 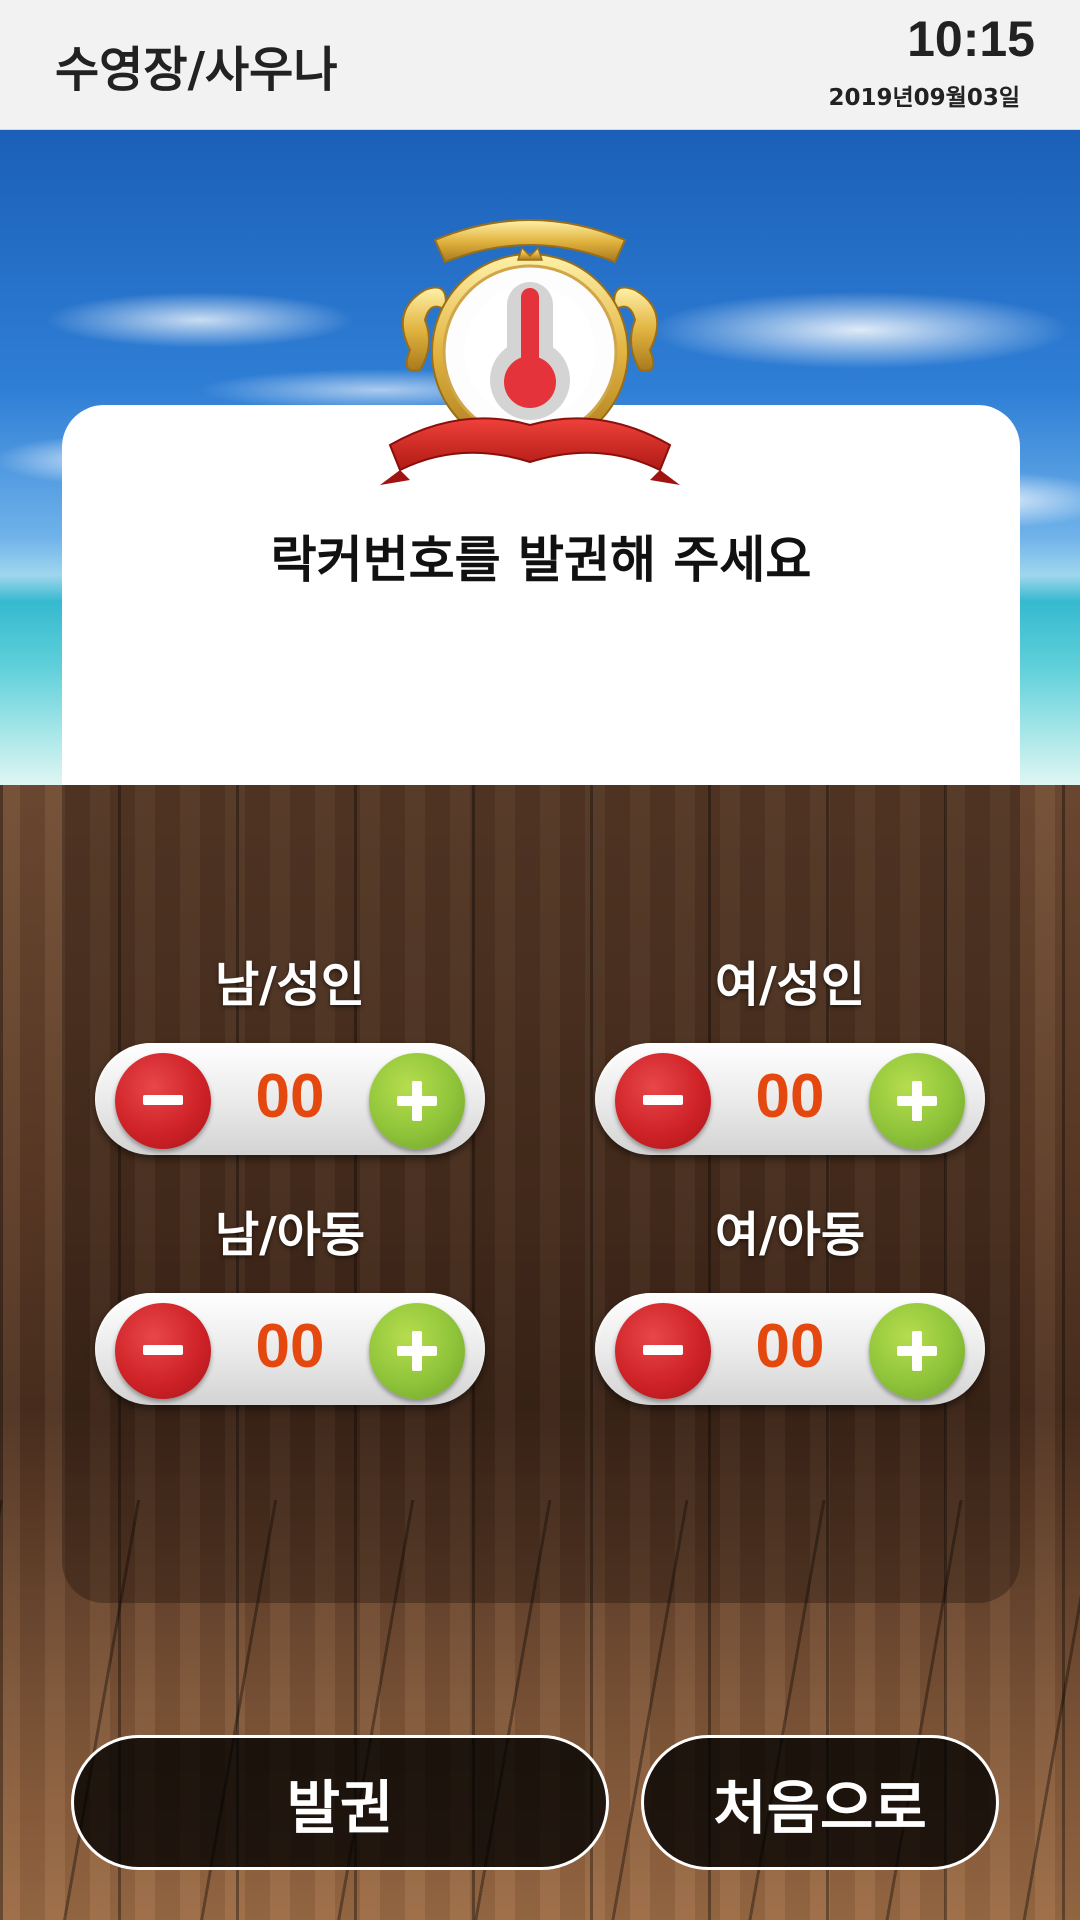 I want to click on female-adult-plus-button, so click(x=917, y=1101).